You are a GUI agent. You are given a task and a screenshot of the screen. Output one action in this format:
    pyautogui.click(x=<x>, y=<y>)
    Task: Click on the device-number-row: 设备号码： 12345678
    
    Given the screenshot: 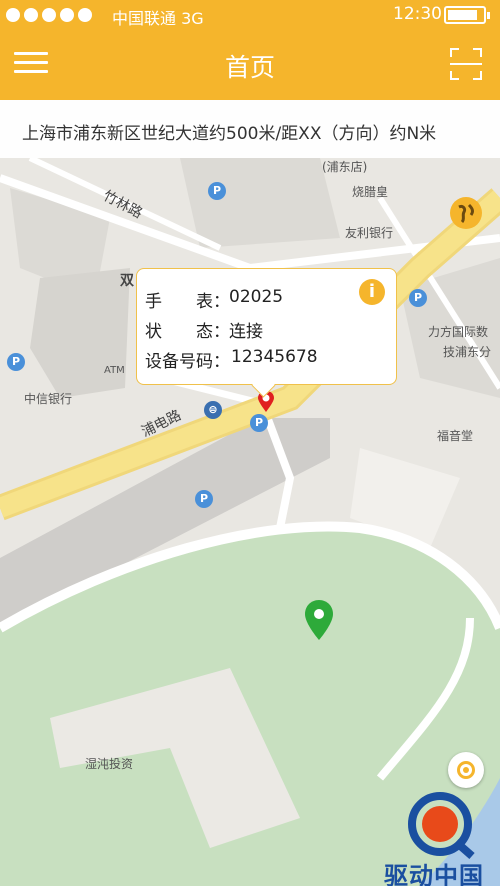 What is the action you would take?
    pyautogui.click(x=231, y=359)
    